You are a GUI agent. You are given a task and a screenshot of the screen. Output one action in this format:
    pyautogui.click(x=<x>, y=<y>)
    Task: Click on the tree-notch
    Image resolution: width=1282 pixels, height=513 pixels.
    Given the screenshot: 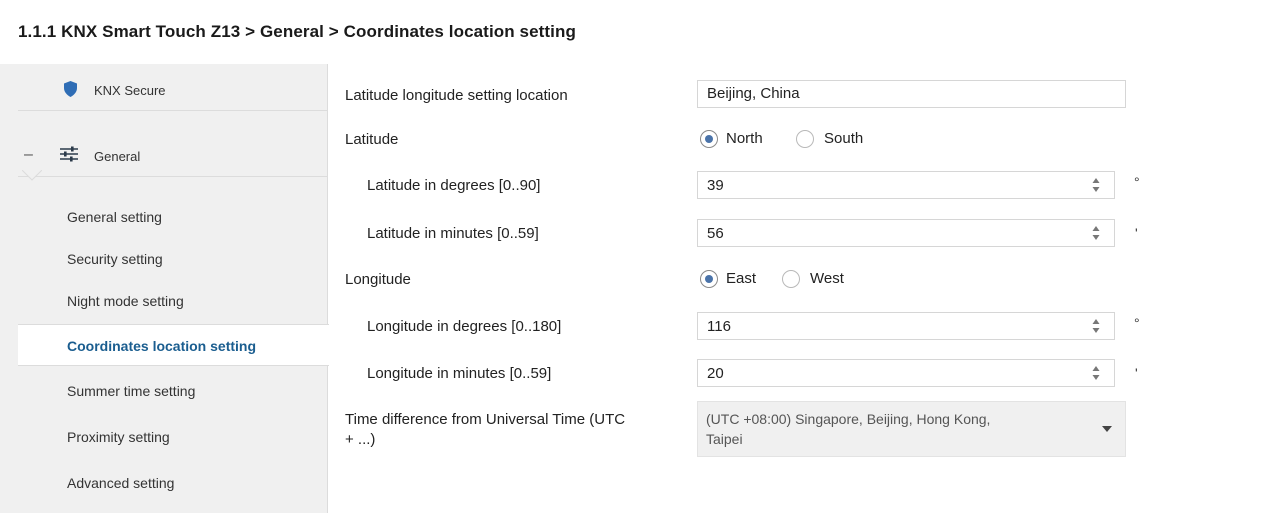 What is the action you would take?
    pyautogui.click(x=32, y=175)
    